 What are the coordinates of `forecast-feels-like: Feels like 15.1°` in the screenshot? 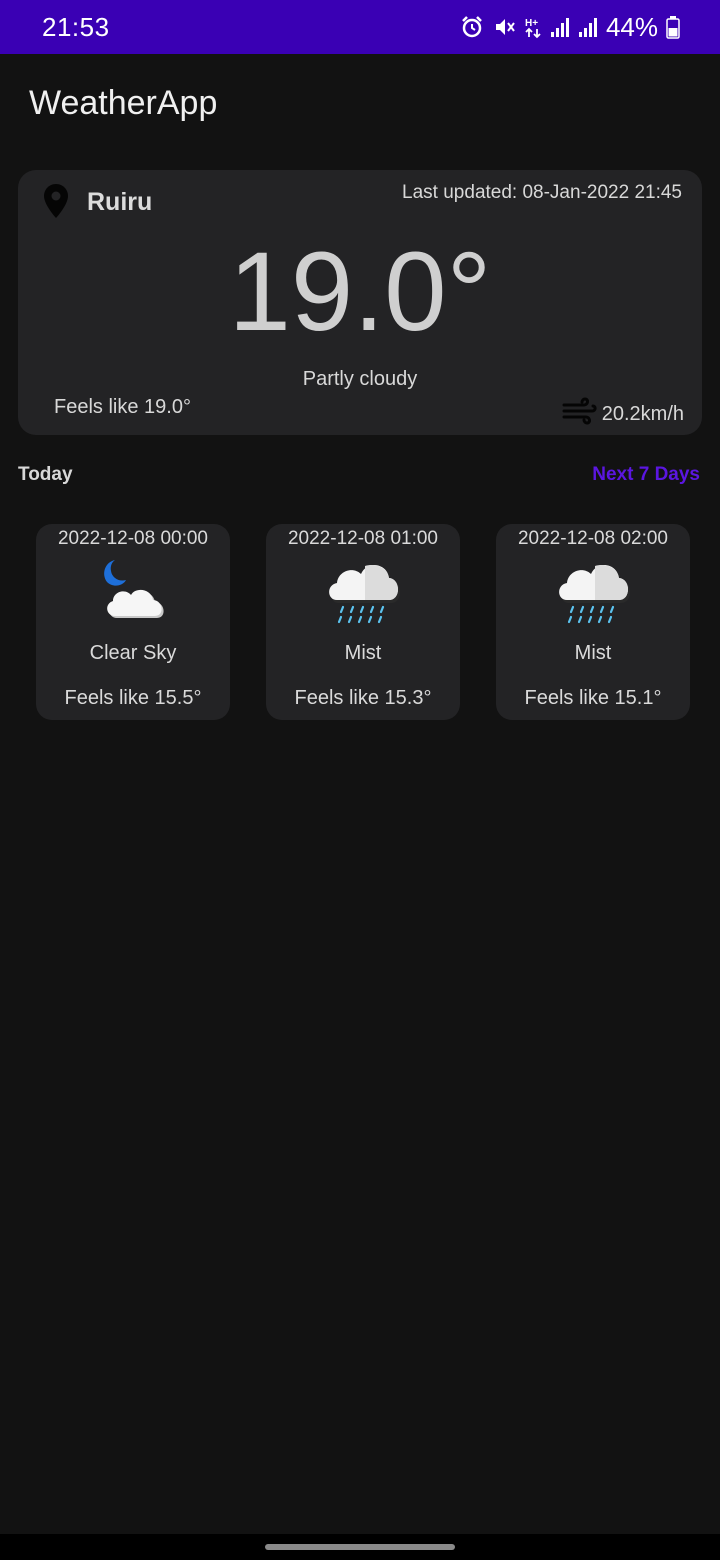 It's located at (593, 698).